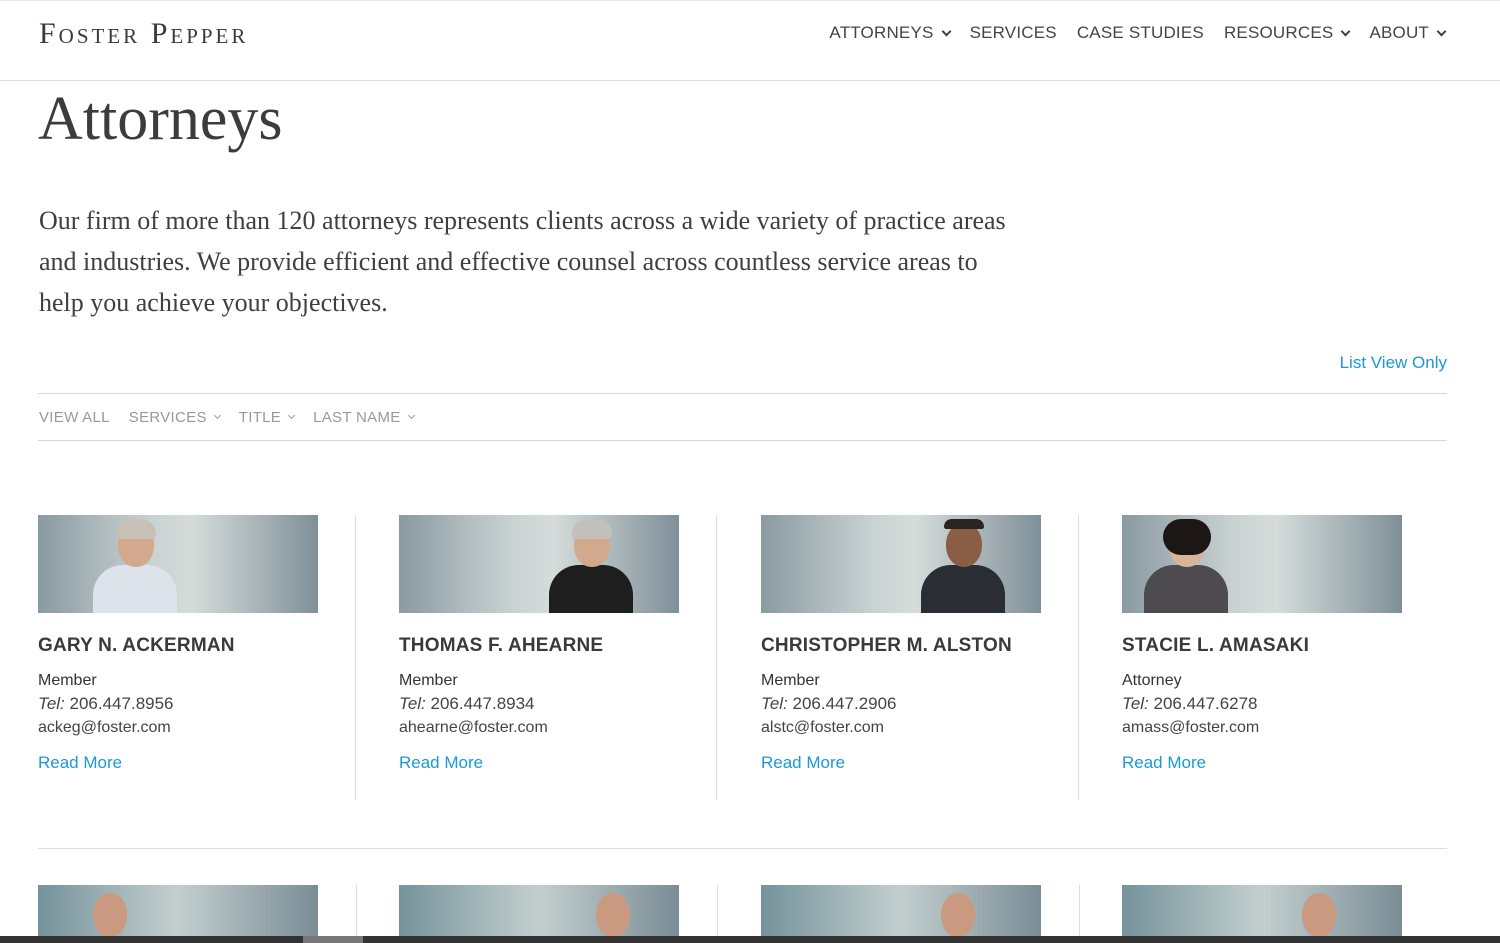 The height and width of the screenshot is (943, 1500). Describe the element at coordinates (167, 417) in the screenshot. I see `filter-services-label: SERVICES` at that location.